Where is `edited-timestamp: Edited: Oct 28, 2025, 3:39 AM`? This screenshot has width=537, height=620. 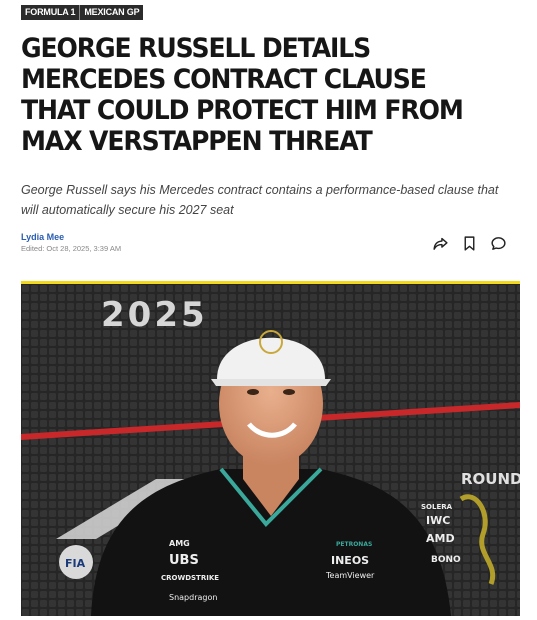
edited-timestamp: Edited: Oct 28, 2025, 3:39 AM is located at coordinates (71, 248).